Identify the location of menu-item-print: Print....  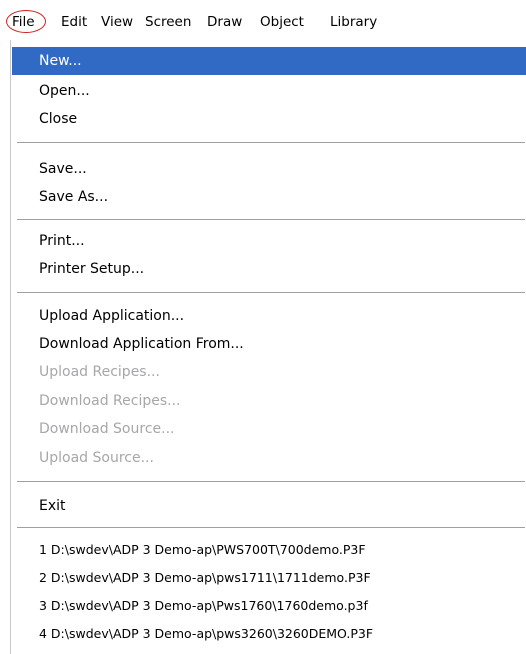
(269, 241).